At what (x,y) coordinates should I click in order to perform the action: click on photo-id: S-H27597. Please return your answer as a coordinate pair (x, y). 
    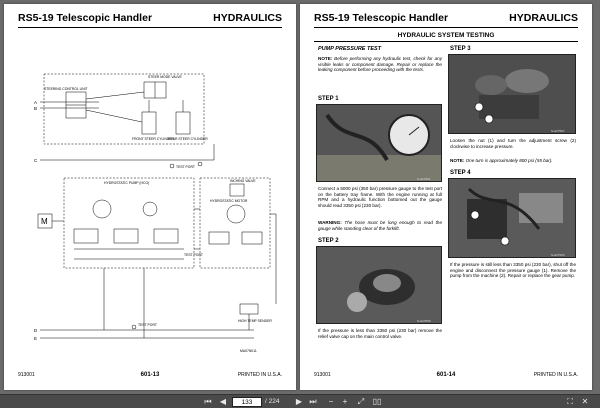
    Looking at the image, I should click on (558, 131).